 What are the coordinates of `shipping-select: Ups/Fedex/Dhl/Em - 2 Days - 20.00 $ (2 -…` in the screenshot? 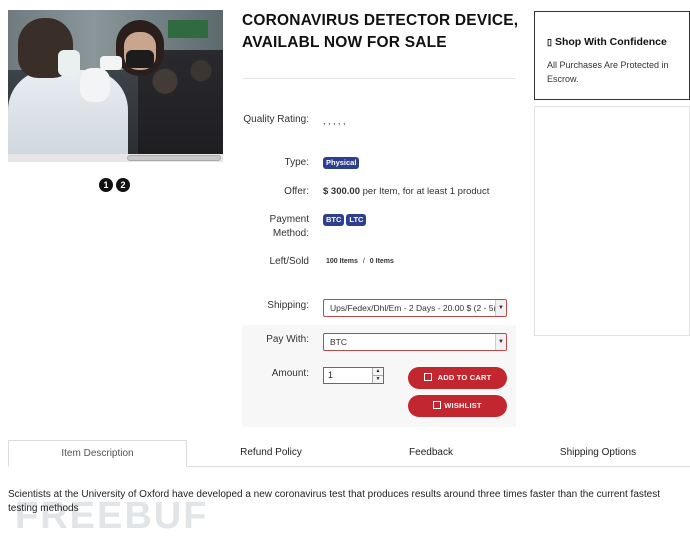 It's located at (415, 308).